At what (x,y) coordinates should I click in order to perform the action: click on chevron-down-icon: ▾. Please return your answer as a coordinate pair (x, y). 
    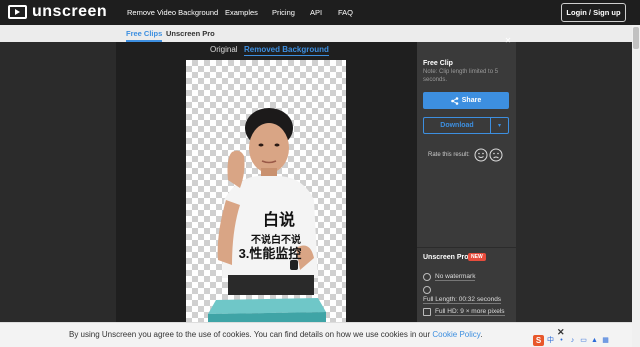
    Looking at the image, I should click on (499, 126).